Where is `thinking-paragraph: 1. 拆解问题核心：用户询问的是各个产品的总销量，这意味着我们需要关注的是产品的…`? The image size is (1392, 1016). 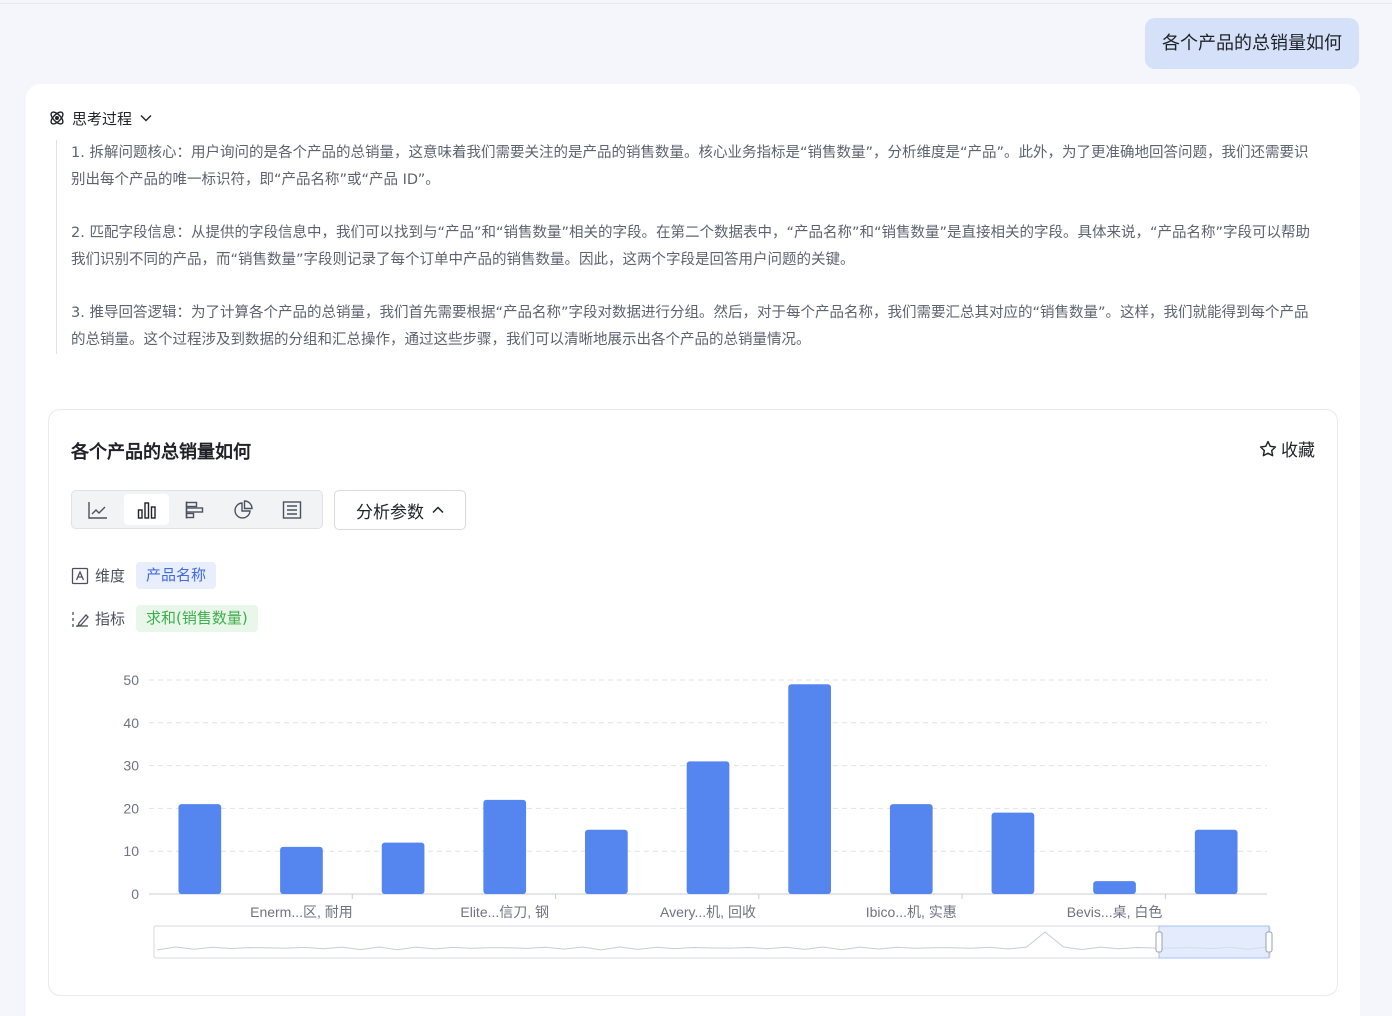
thinking-paragraph: 1. 拆解问题核心：用户询问的是各个产品的总销量，这意味着我们需要关注的是产品的… is located at coordinates (690, 166).